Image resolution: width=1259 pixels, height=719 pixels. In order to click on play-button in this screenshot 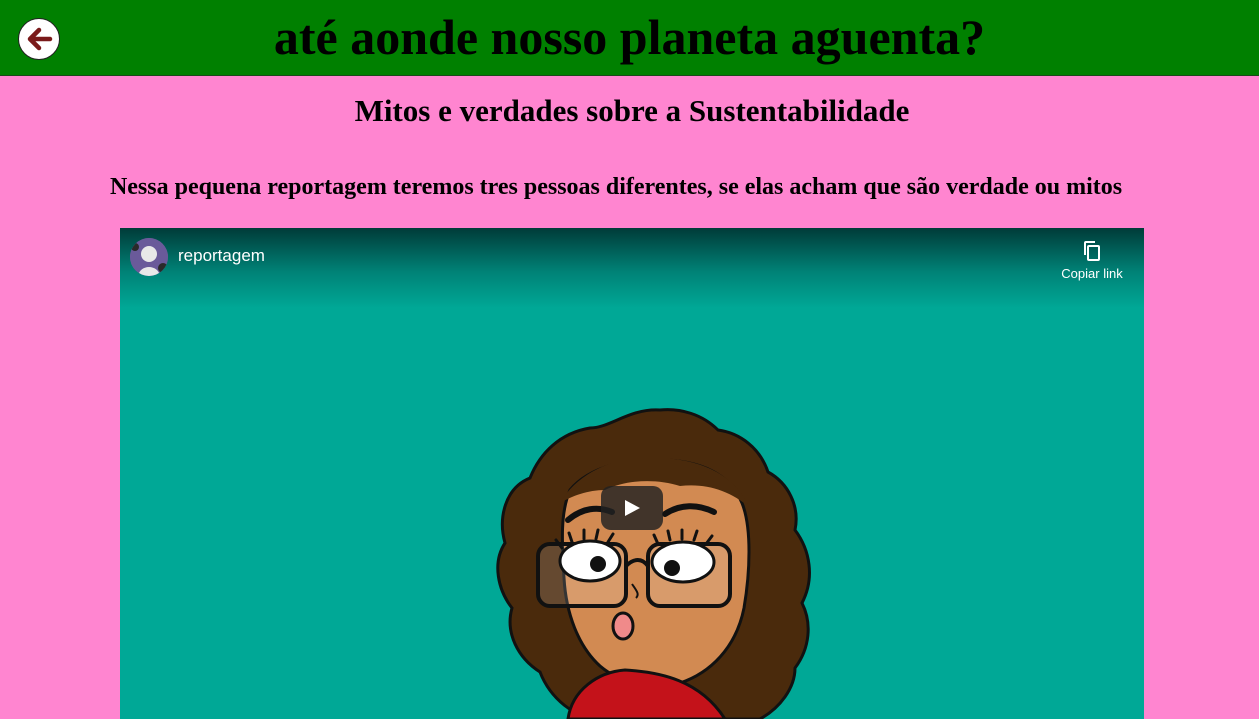, I will do `click(632, 508)`.